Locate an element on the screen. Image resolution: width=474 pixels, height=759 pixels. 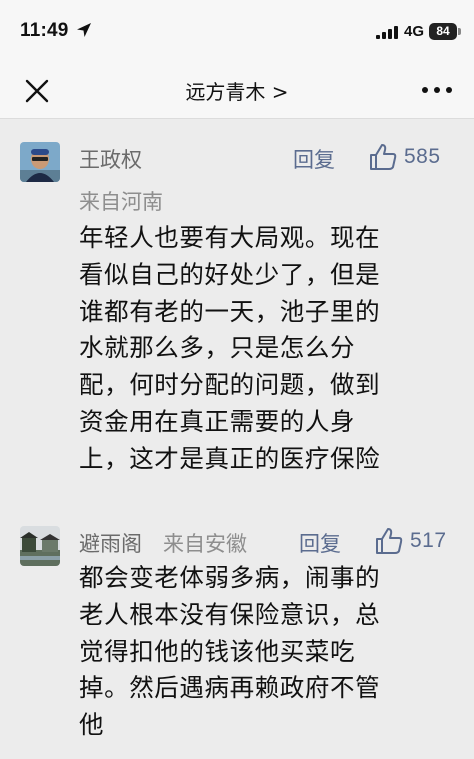
comment-text-line: 谁都有老的一天，池子里的 is located at coordinates (230, 311).